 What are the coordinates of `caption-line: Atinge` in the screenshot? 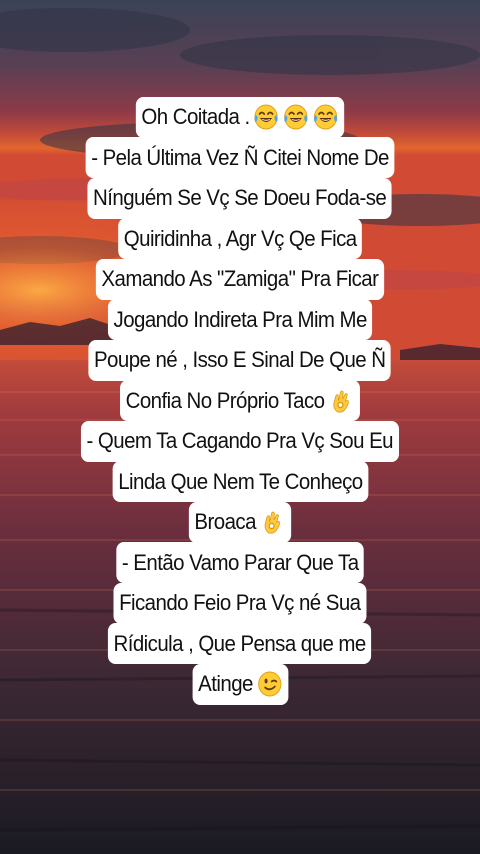 It's located at (240, 684).